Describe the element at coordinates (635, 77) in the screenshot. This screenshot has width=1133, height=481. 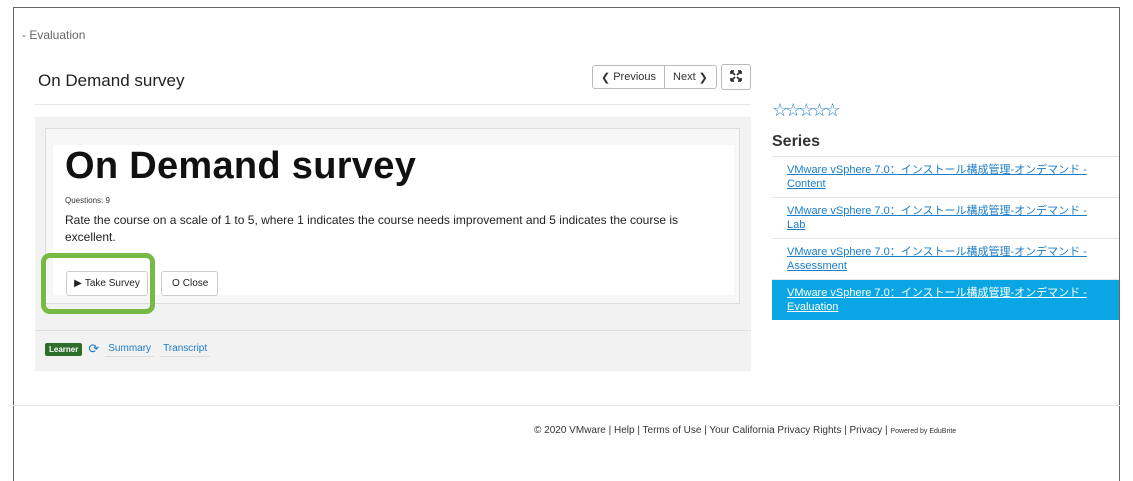
I see `previous-label: Previous` at that location.